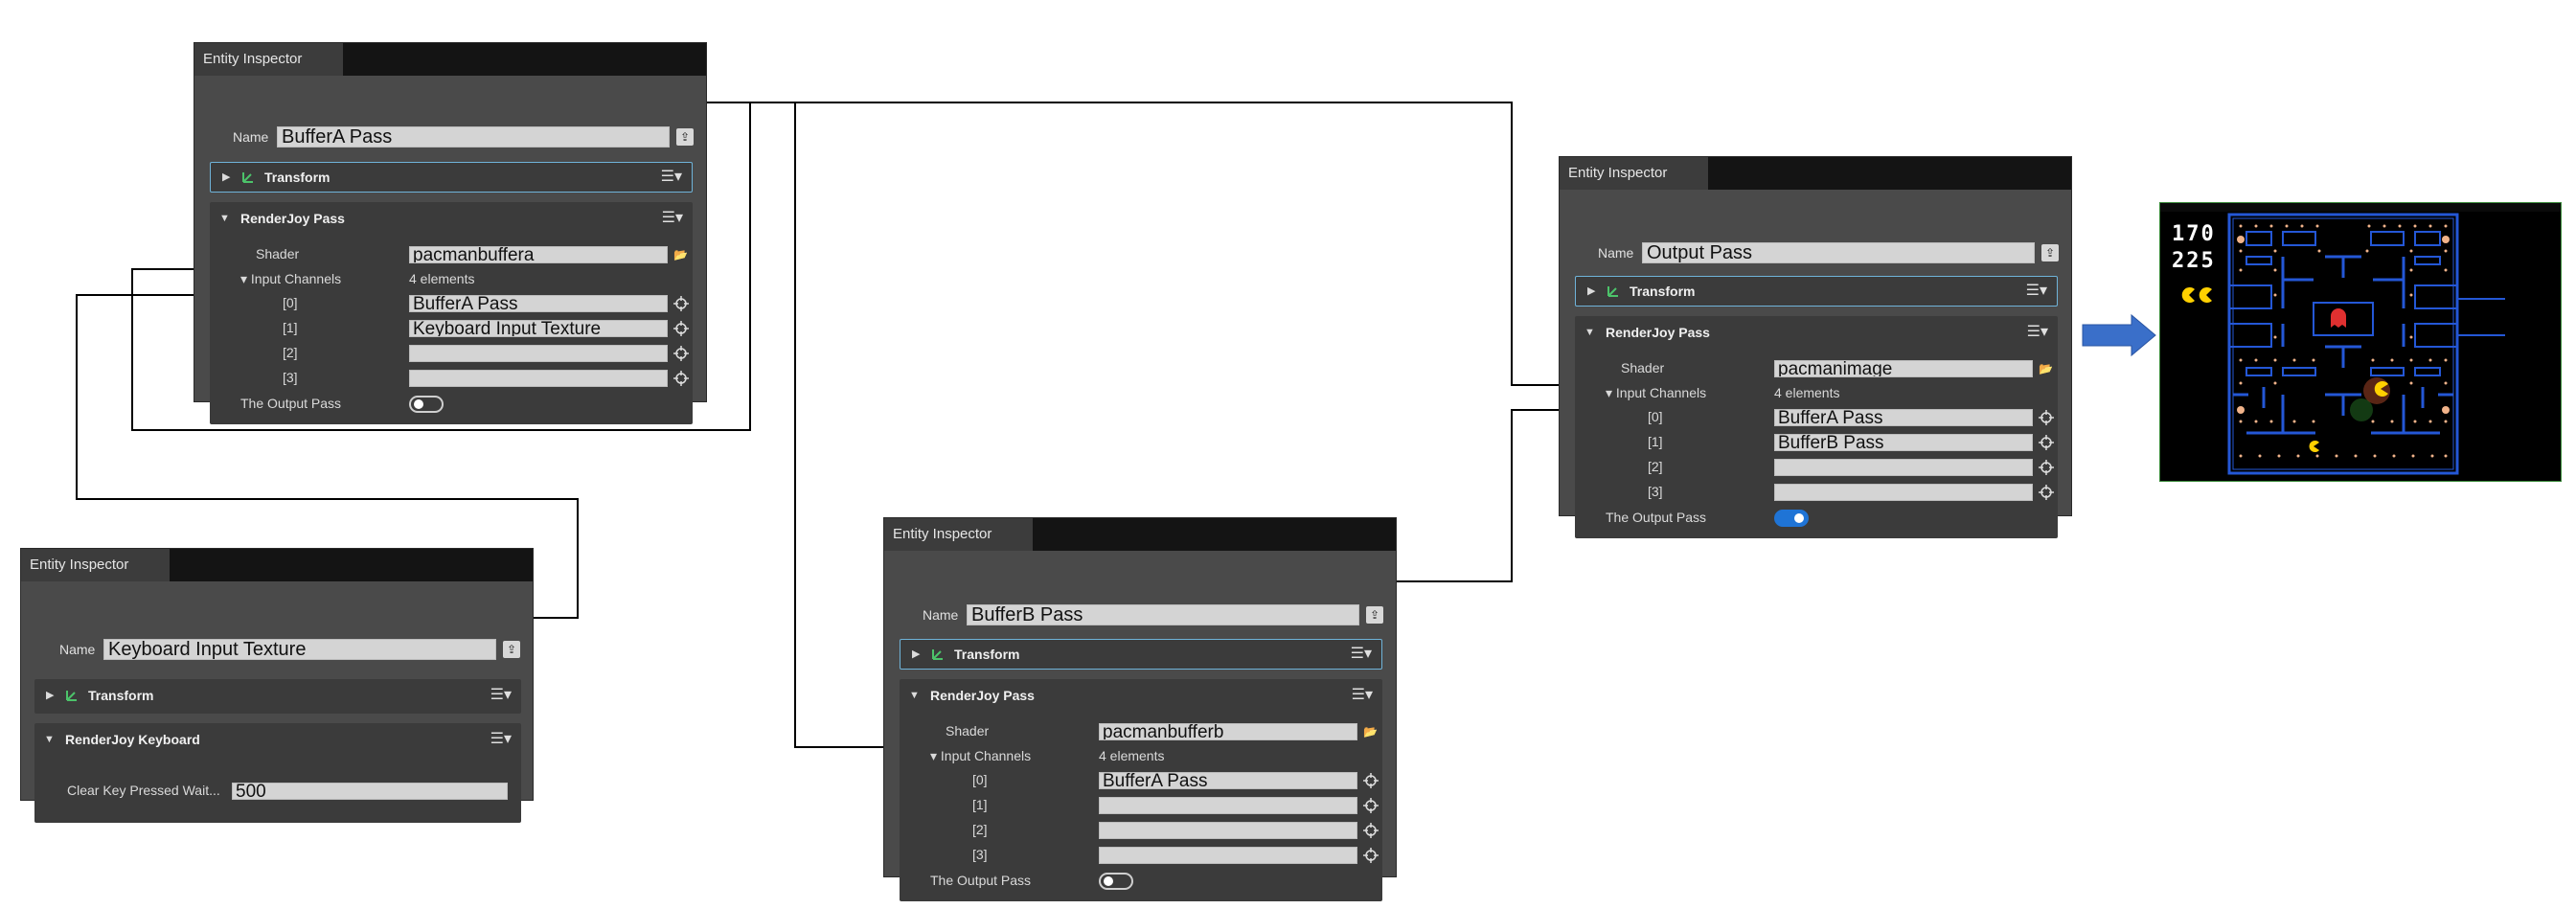  What do you see at coordinates (538, 328) in the screenshot?
I see `channel-field-1: Keyboard Input Texture` at bounding box center [538, 328].